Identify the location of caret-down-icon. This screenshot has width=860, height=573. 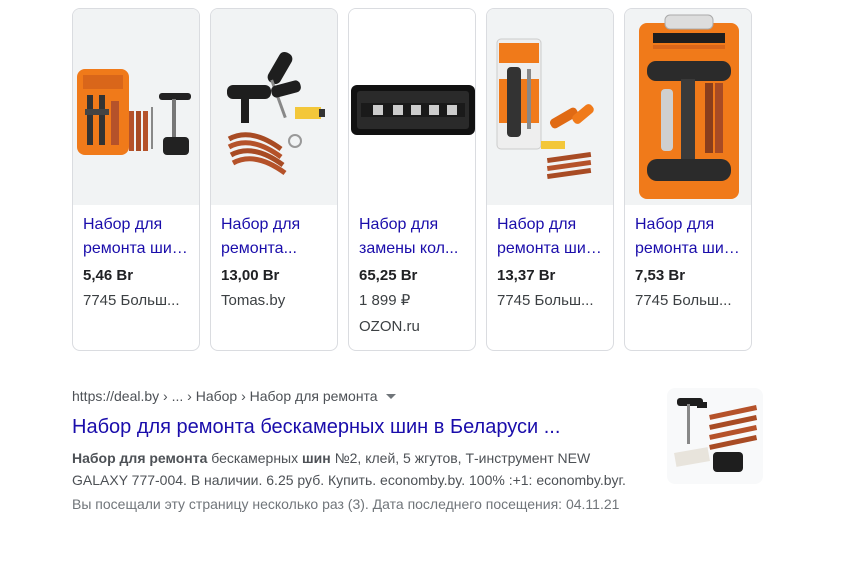
(390, 396).